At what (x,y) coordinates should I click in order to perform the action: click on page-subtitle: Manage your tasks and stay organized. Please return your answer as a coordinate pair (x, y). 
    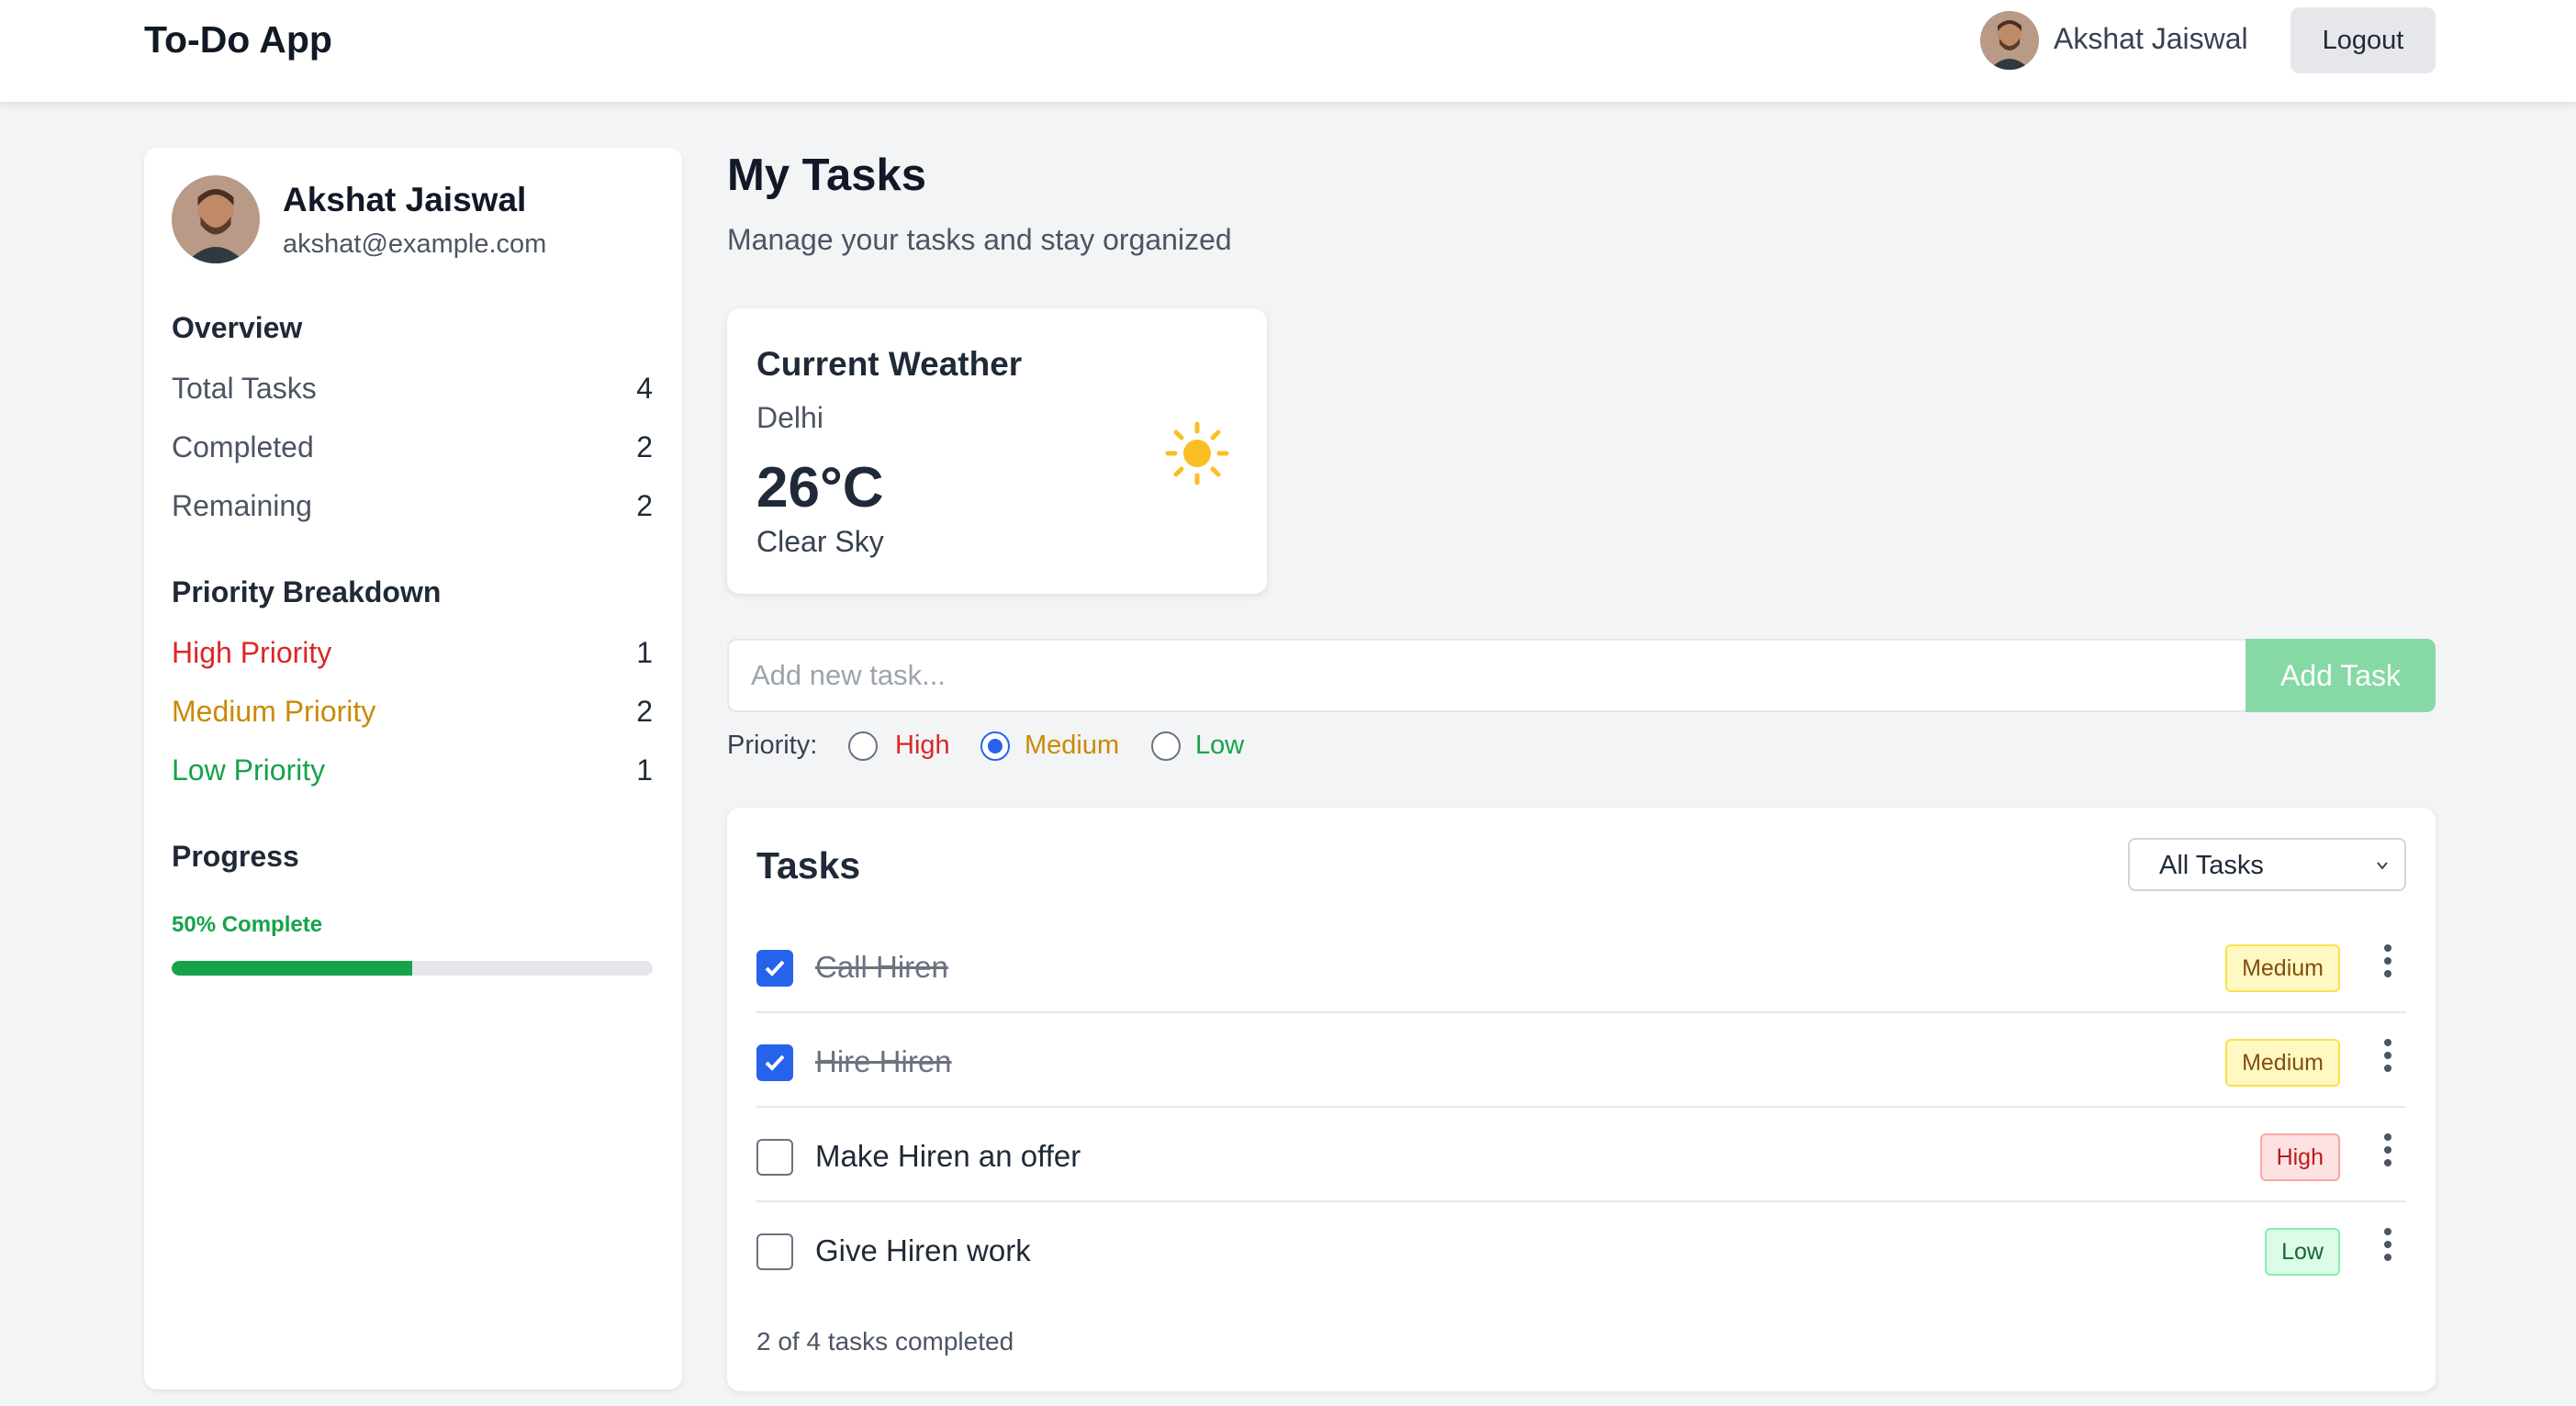
    Looking at the image, I should click on (979, 239).